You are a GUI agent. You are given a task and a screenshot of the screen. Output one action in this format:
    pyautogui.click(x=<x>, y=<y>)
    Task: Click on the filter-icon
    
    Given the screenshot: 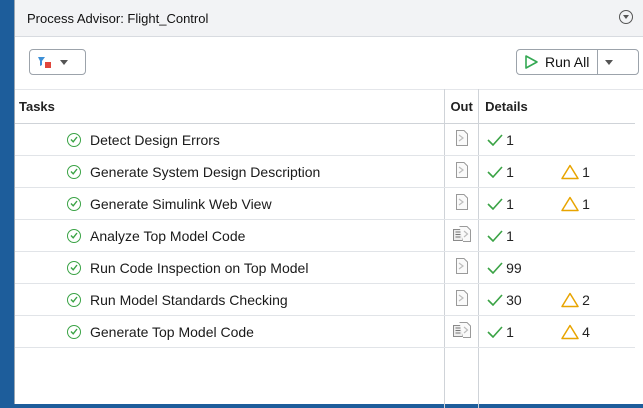 What is the action you would take?
    pyautogui.click(x=44, y=62)
    